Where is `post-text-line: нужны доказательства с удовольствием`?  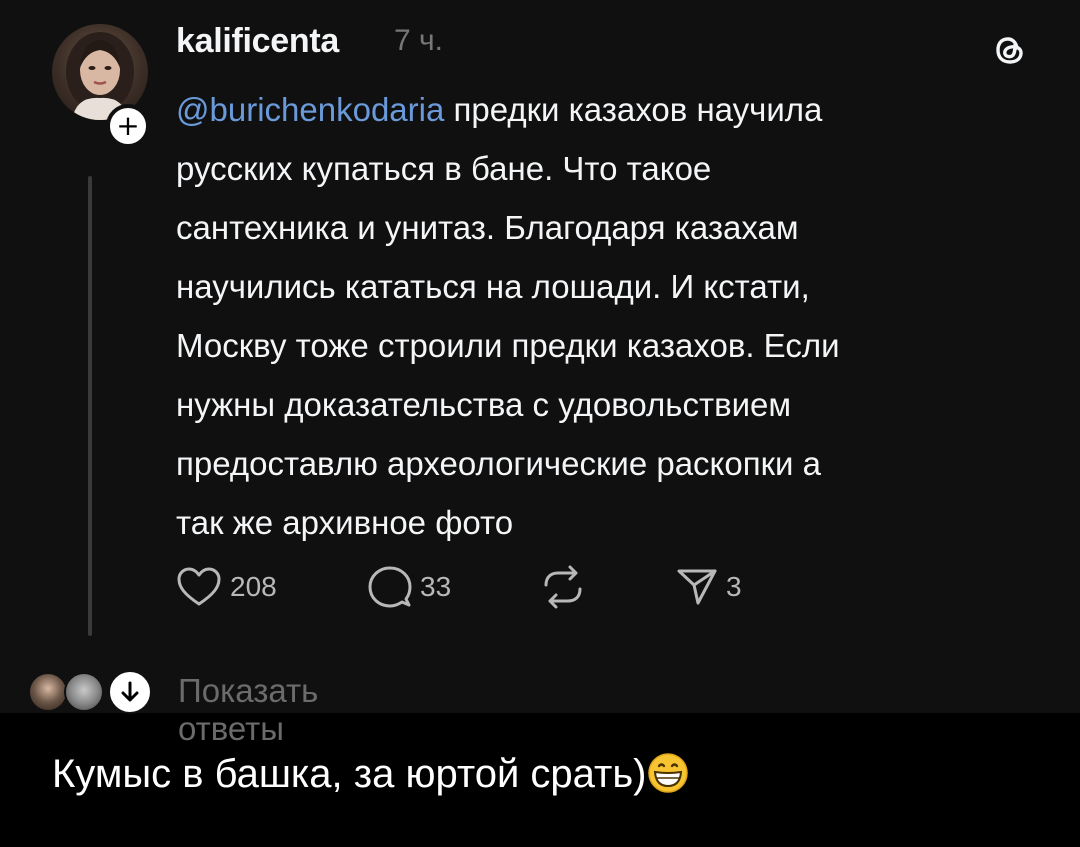 post-text-line: нужны доказательства с удовольствием is located at coordinates (484, 404).